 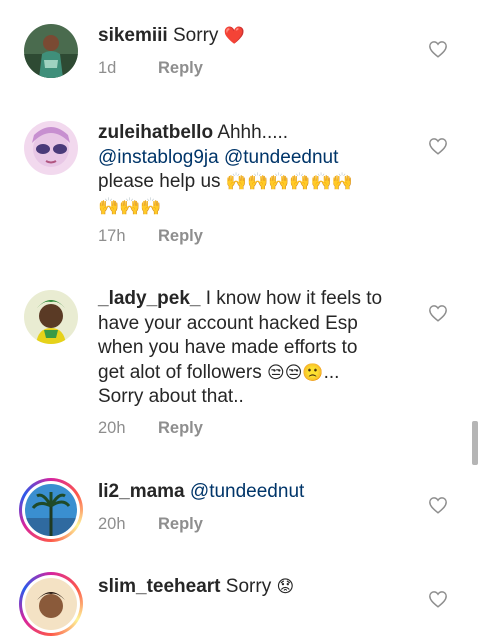 I want to click on comment-body: slim_teeheart Sorry 😟, so click(x=254, y=587).